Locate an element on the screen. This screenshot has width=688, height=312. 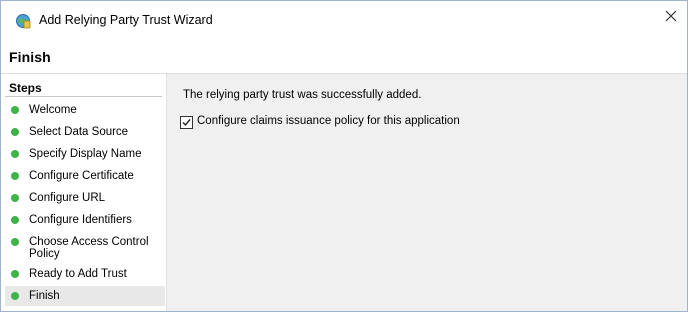
close-button is located at coordinates (671, 18).